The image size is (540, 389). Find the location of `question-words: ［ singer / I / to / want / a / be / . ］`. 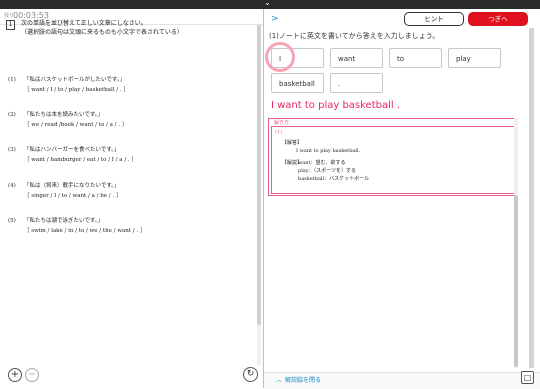

question-words: ［ singer / I / to / want / a / be / . ］ is located at coordinates (73, 196).